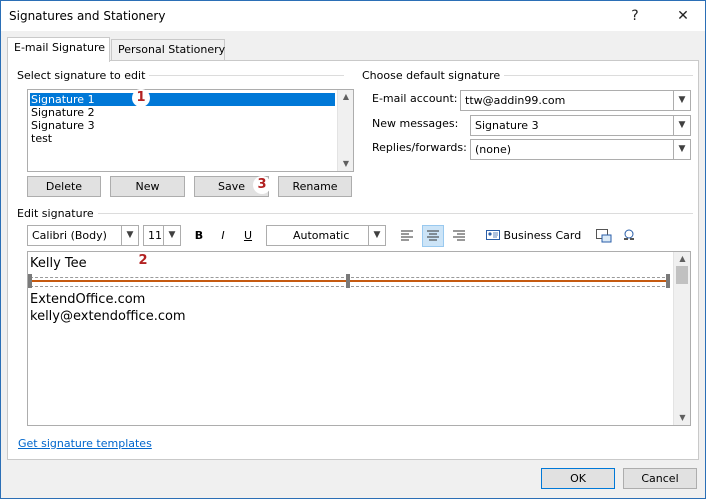 The height and width of the screenshot is (499, 706). I want to click on size-select: 11 ▼, so click(162, 235).